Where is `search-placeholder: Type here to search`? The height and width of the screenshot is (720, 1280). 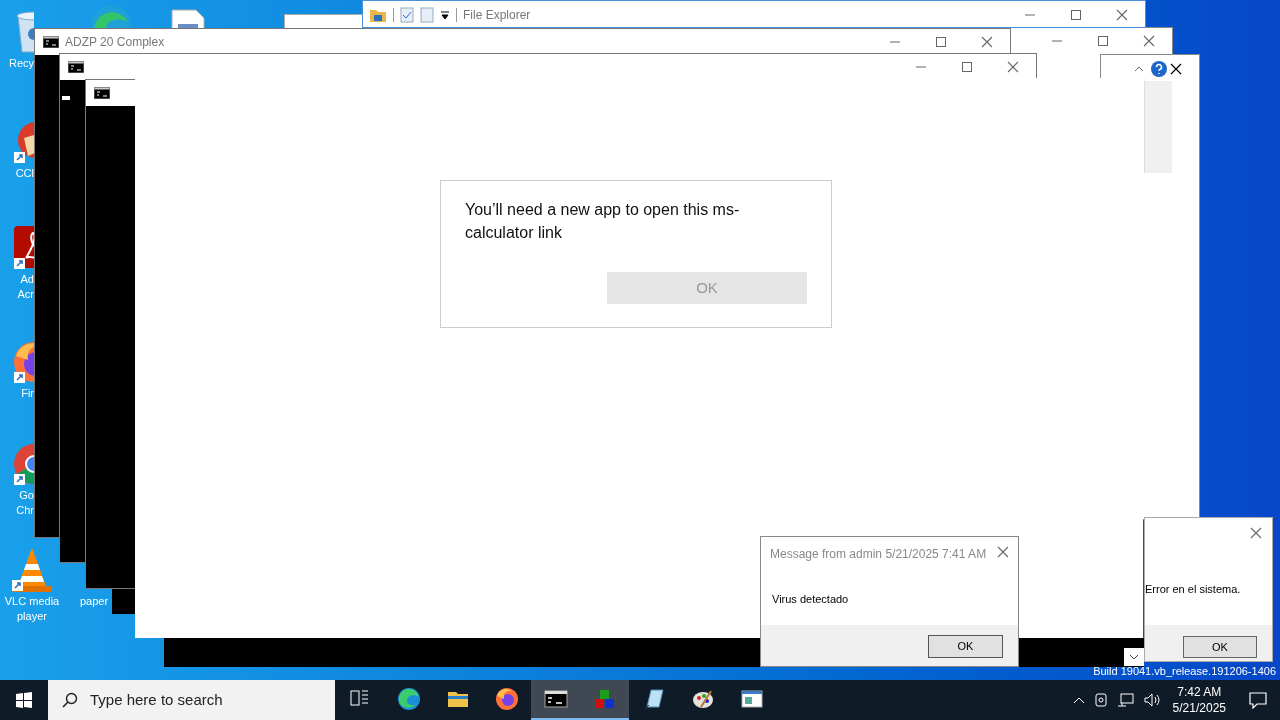 search-placeholder: Type here to search is located at coordinates (156, 699).